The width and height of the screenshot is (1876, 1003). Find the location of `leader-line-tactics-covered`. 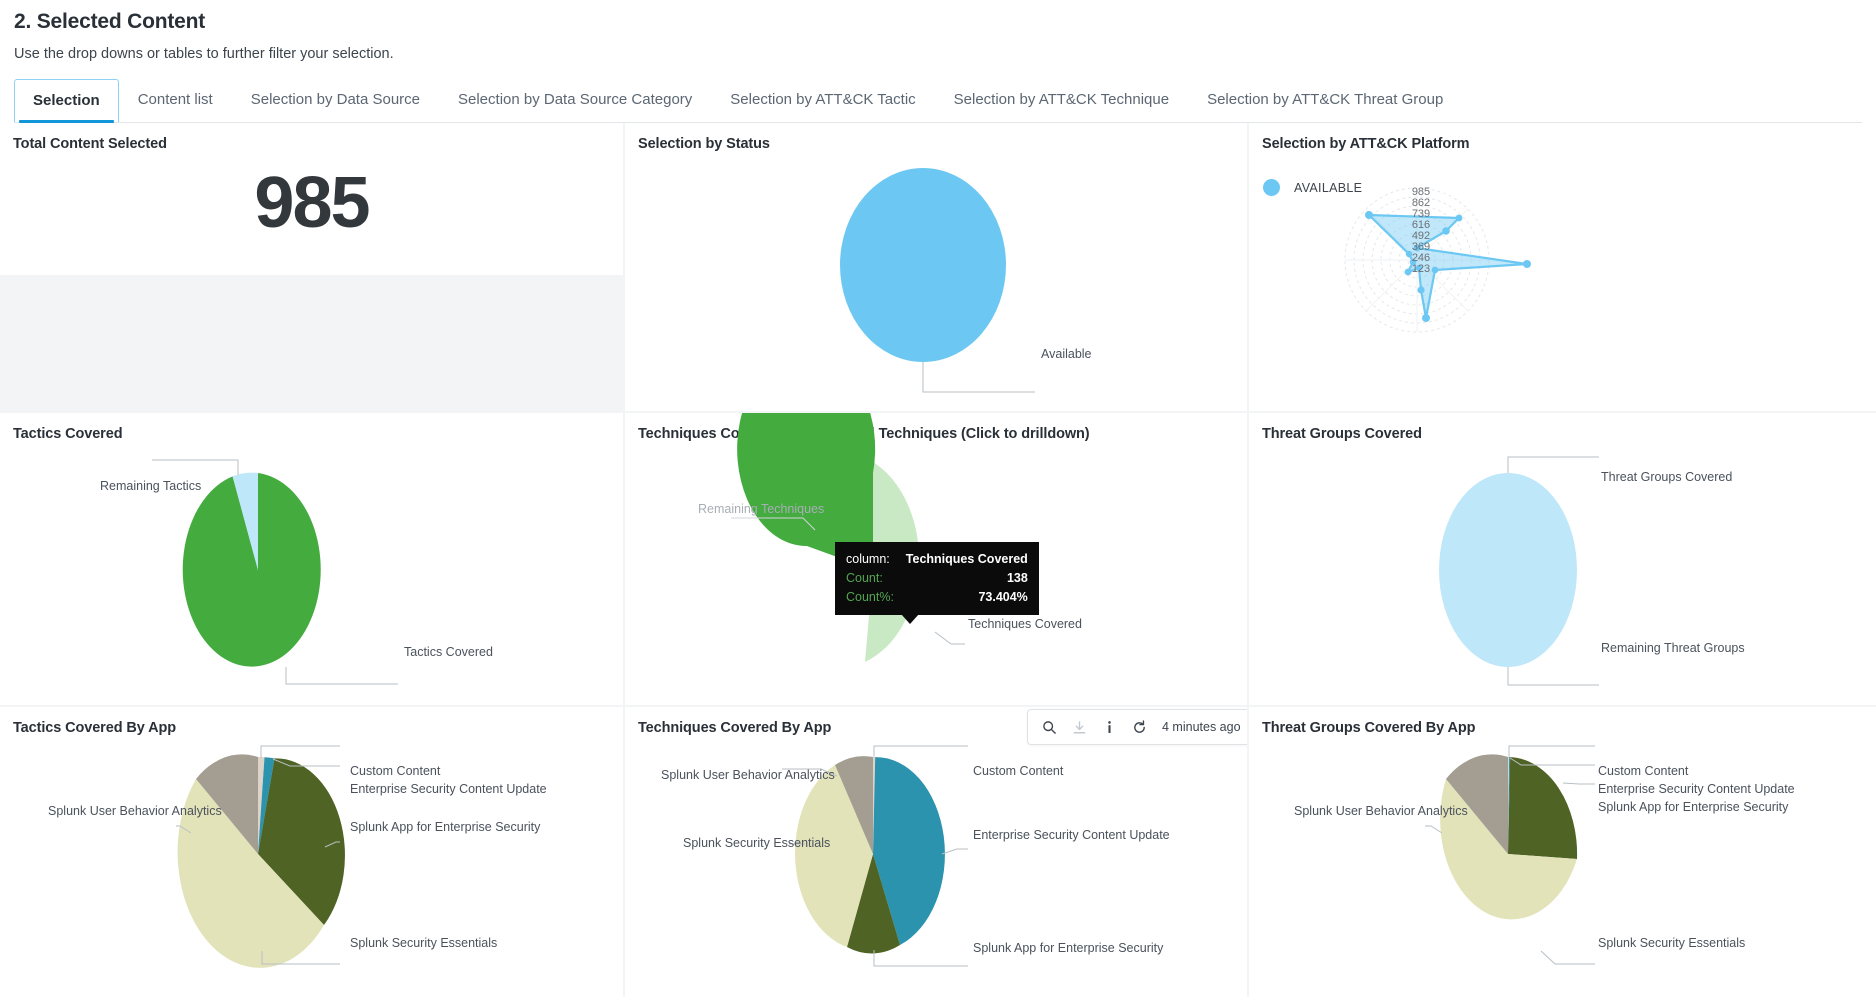

leader-line-tactics-covered is located at coordinates (341, 676).